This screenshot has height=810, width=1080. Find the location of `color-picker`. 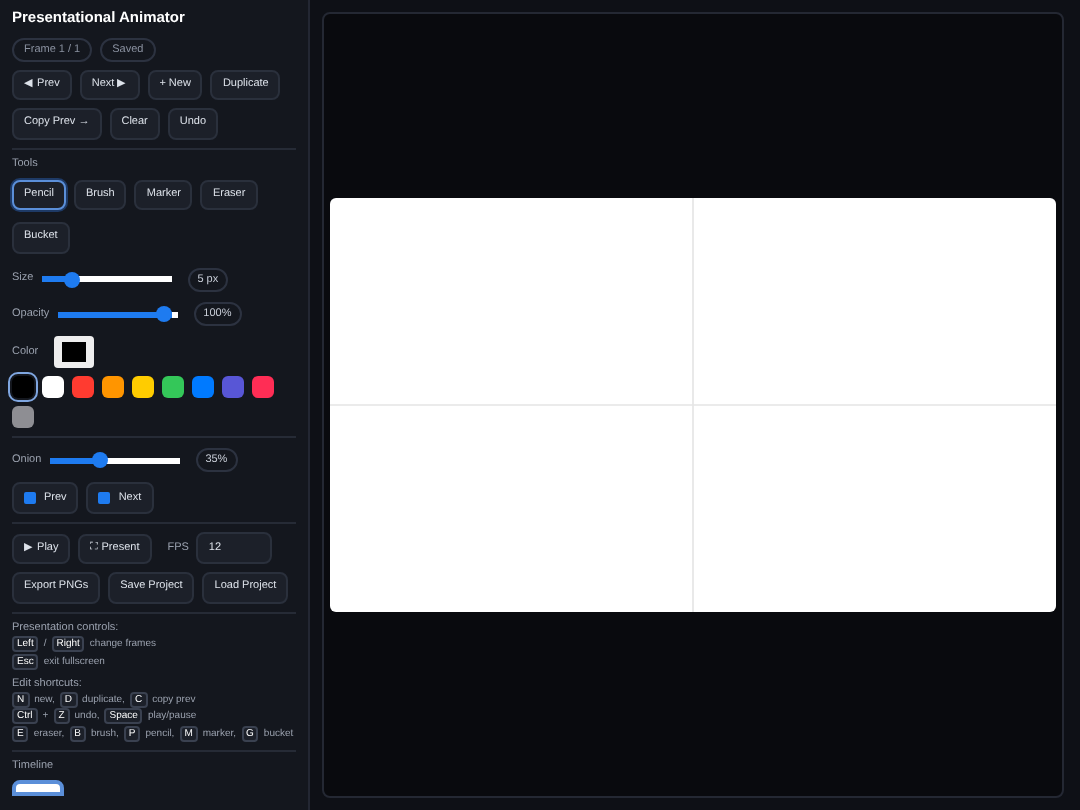

color-picker is located at coordinates (74, 352).